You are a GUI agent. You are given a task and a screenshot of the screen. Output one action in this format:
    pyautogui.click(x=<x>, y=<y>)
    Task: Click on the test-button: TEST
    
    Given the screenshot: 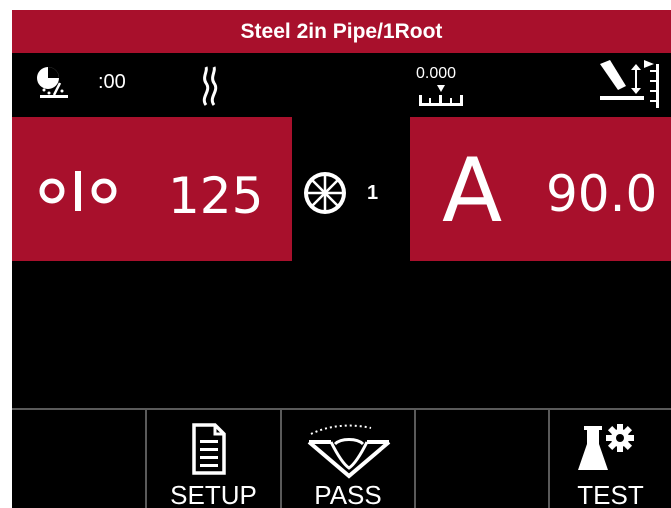 What is the action you would take?
    pyautogui.click(x=610, y=459)
    